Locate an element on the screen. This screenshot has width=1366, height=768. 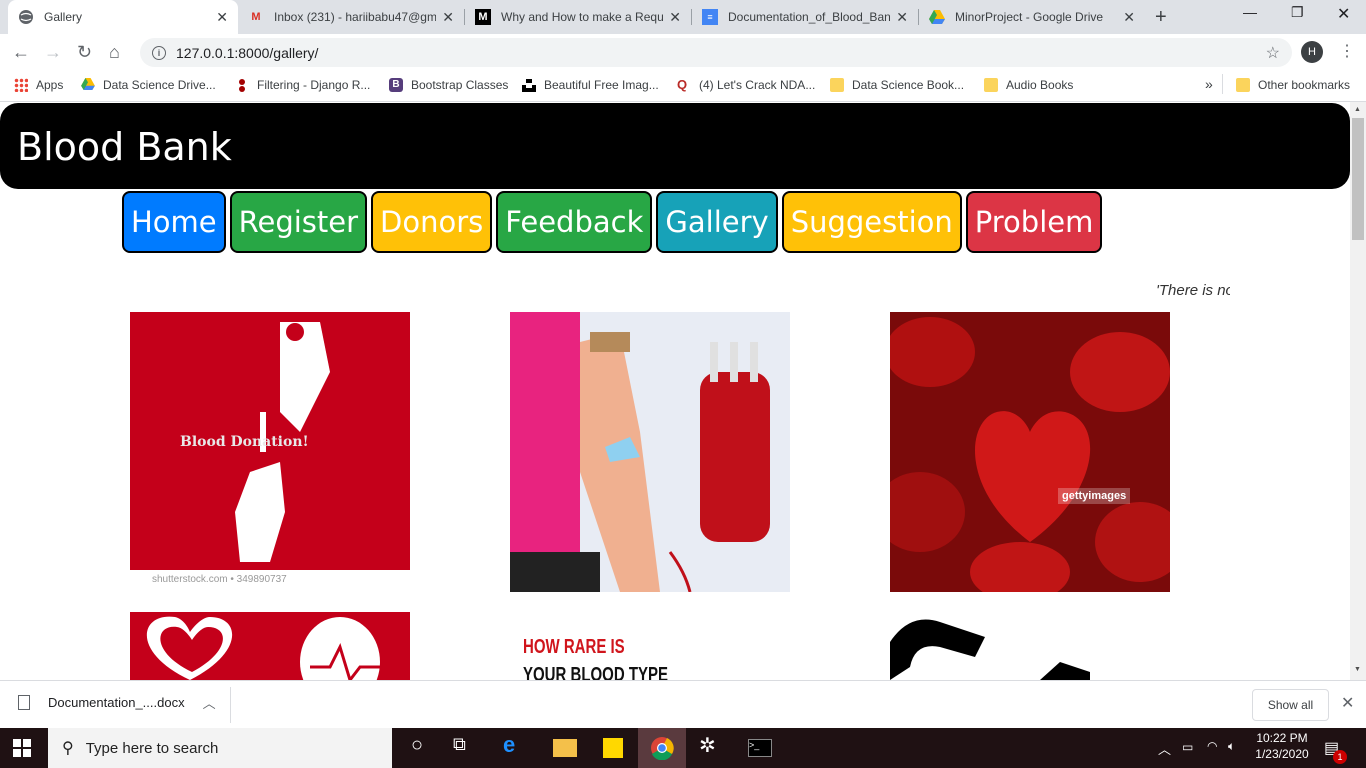
download-item: Documentation_....docx ︿ is located at coordinates (117, 702).